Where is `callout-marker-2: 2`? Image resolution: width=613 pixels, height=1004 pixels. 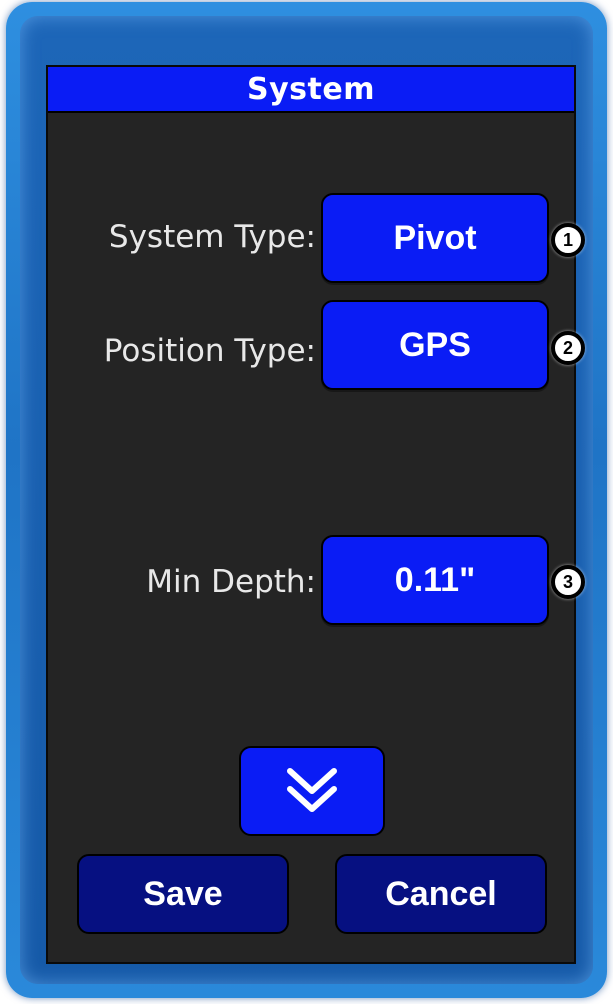 callout-marker-2: 2 is located at coordinates (568, 348).